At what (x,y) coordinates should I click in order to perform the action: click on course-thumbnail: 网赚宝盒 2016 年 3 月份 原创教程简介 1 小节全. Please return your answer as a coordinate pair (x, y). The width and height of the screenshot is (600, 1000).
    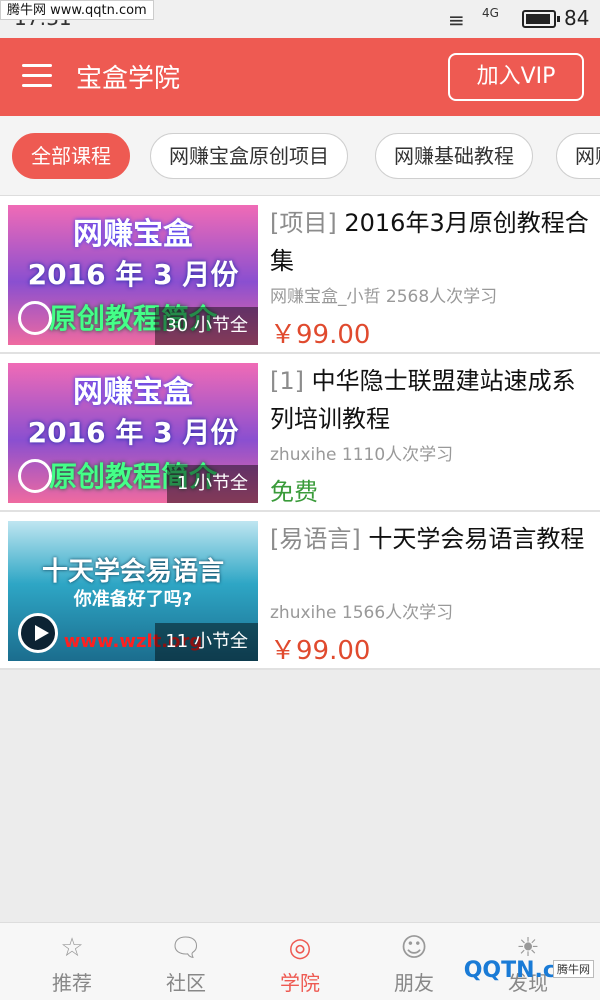
    Looking at the image, I should click on (133, 433).